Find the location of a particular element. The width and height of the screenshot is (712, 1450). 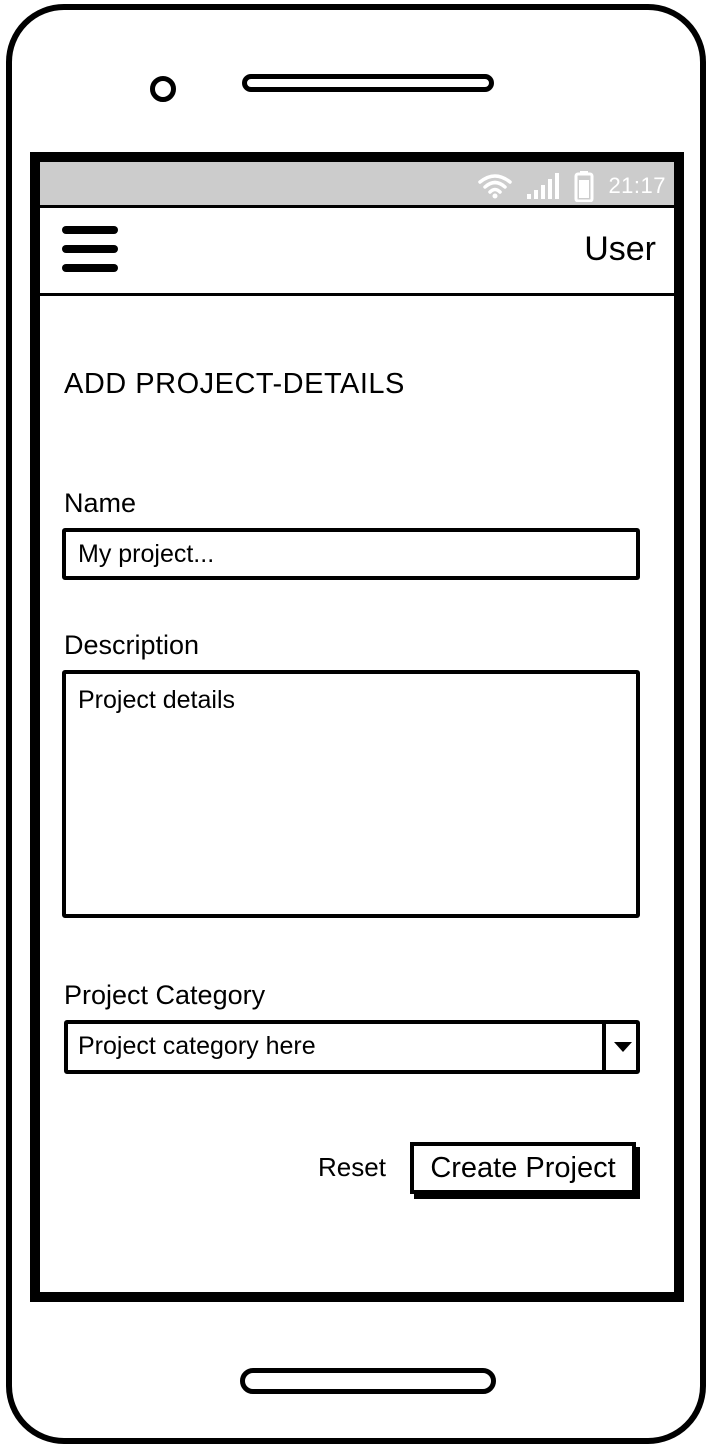

home-button is located at coordinates (368, 1381).